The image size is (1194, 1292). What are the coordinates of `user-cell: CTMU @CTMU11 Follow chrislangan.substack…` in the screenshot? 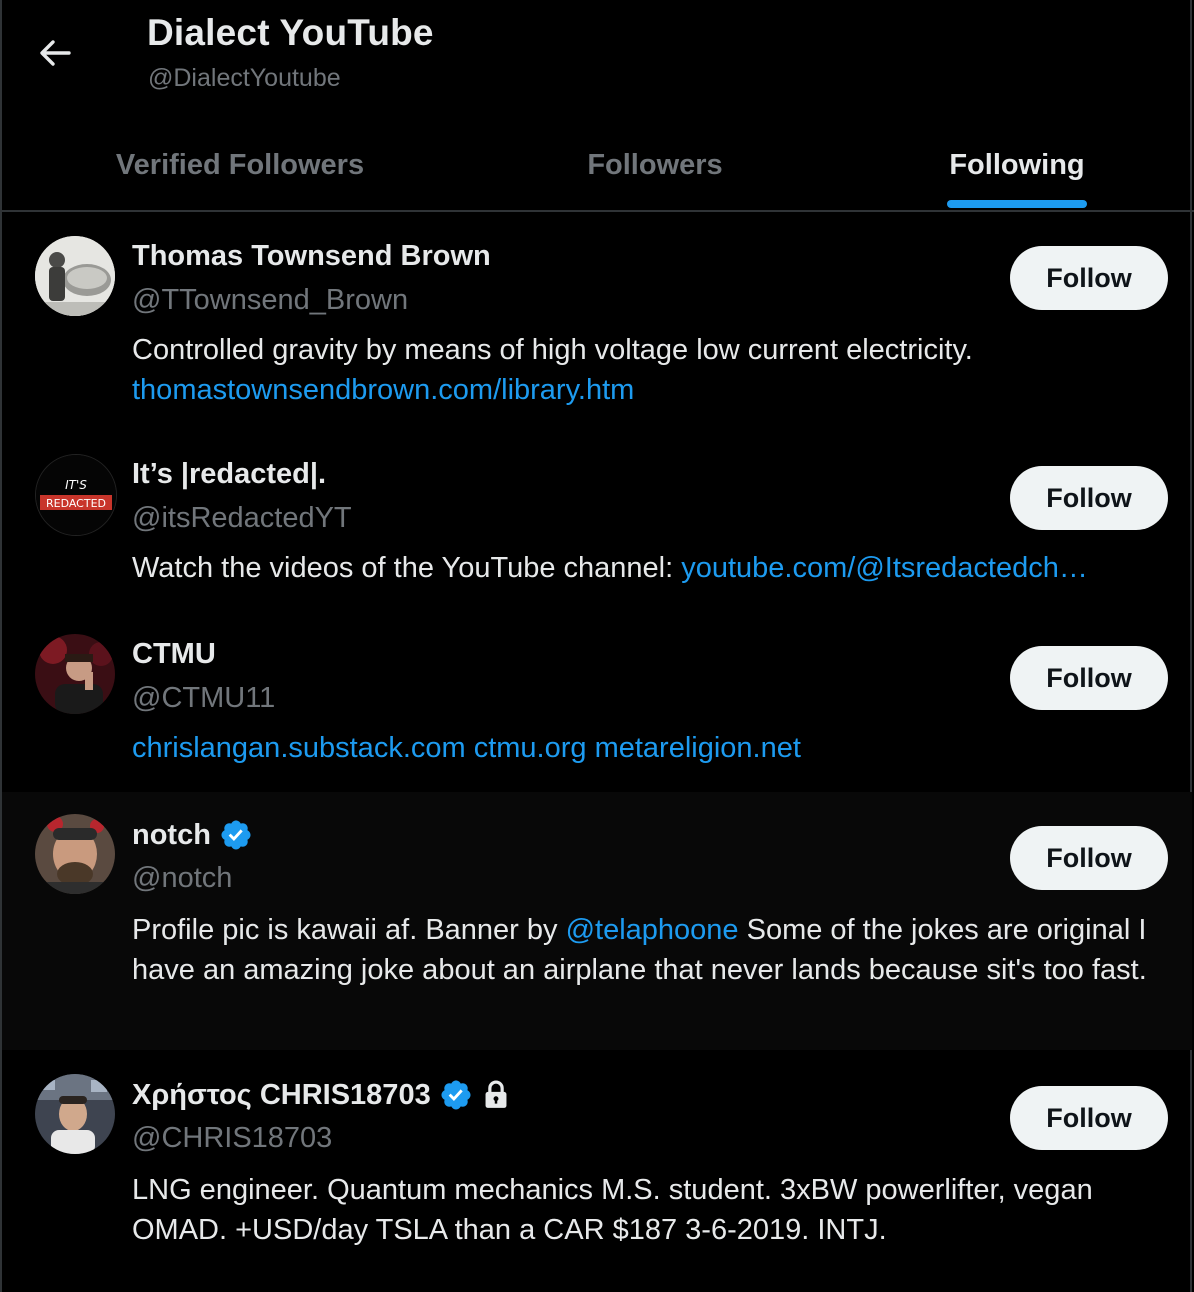 It's located at (597, 701).